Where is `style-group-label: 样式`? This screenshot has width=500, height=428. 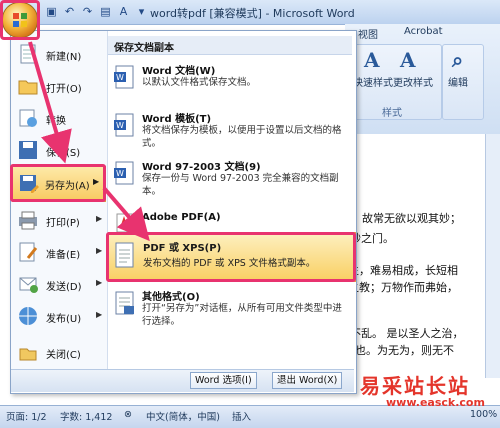
style-group-label: 样式 is located at coordinates (392, 113).